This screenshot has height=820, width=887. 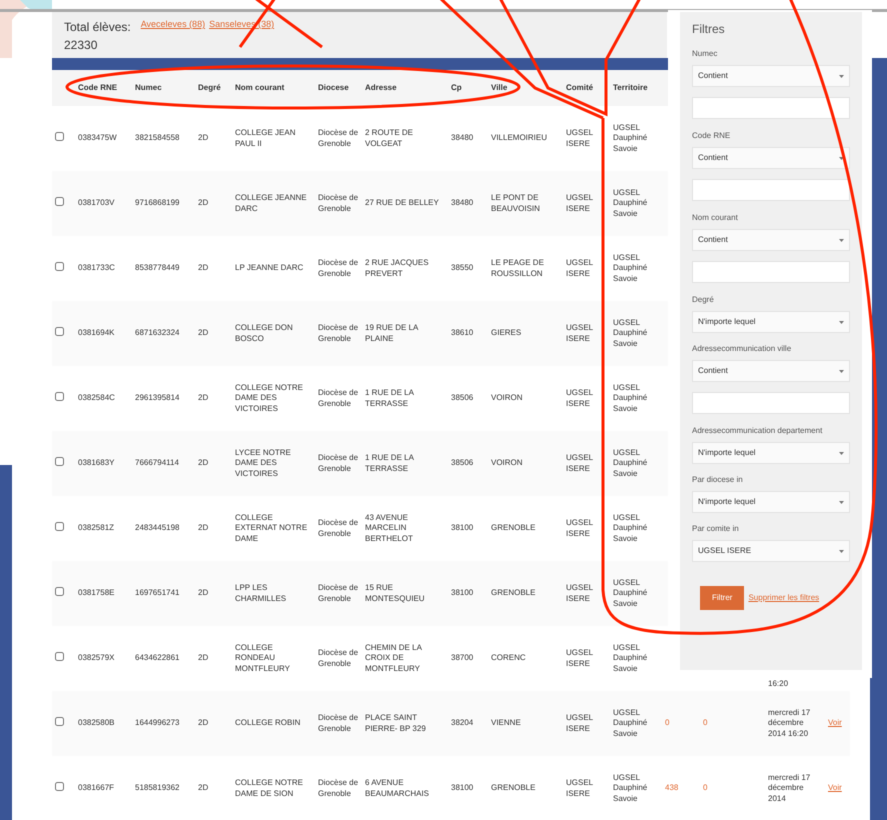 What do you see at coordinates (402, 203) in the screenshot?
I see `table-cell: 27 RUE DE BELLEY` at bounding box center [402, 203].